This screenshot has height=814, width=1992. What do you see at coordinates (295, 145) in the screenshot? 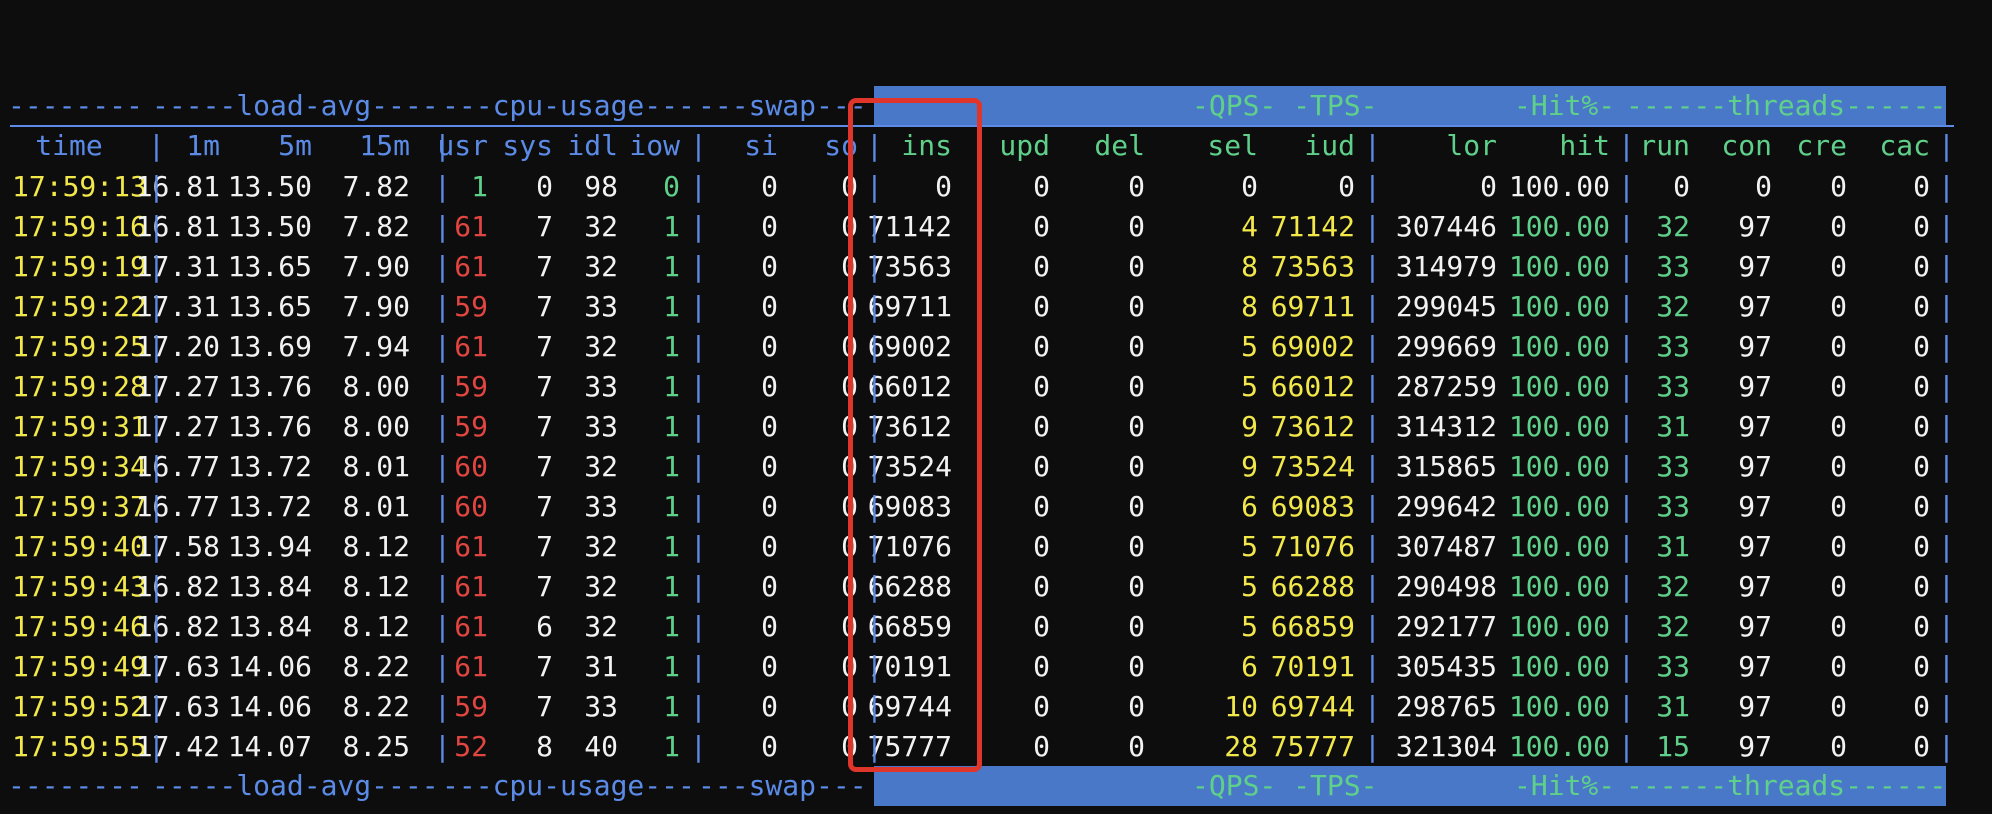
I see `col-header-5m: 5m` at bounding box center [295, 145].